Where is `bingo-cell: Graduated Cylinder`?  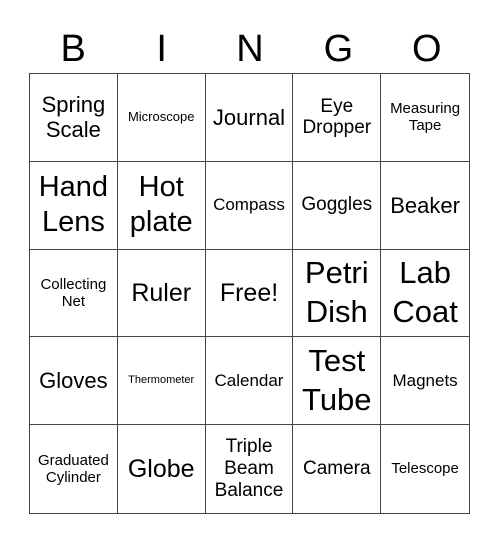 bingo-cell: Graduated Cylinder is located at coordinates (74, 469).